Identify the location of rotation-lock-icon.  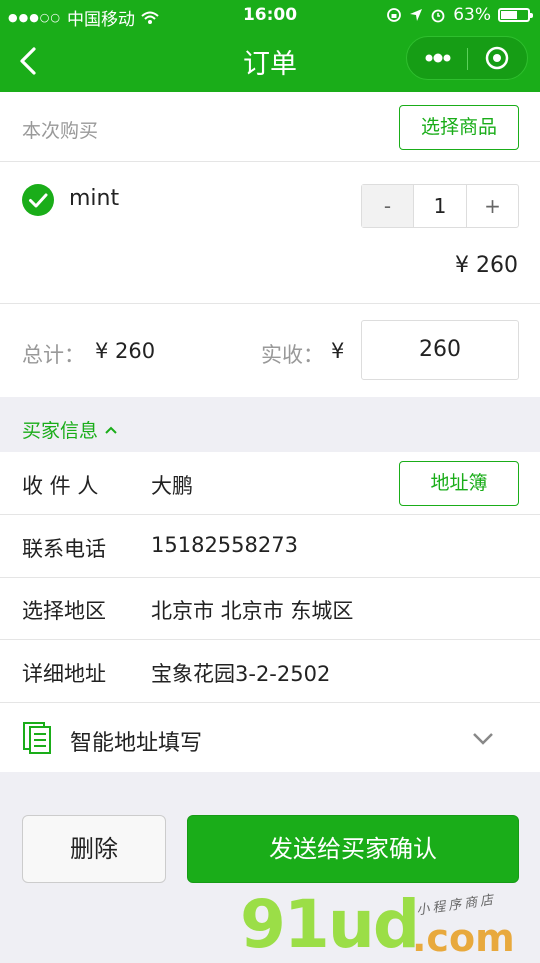
(394, 15).